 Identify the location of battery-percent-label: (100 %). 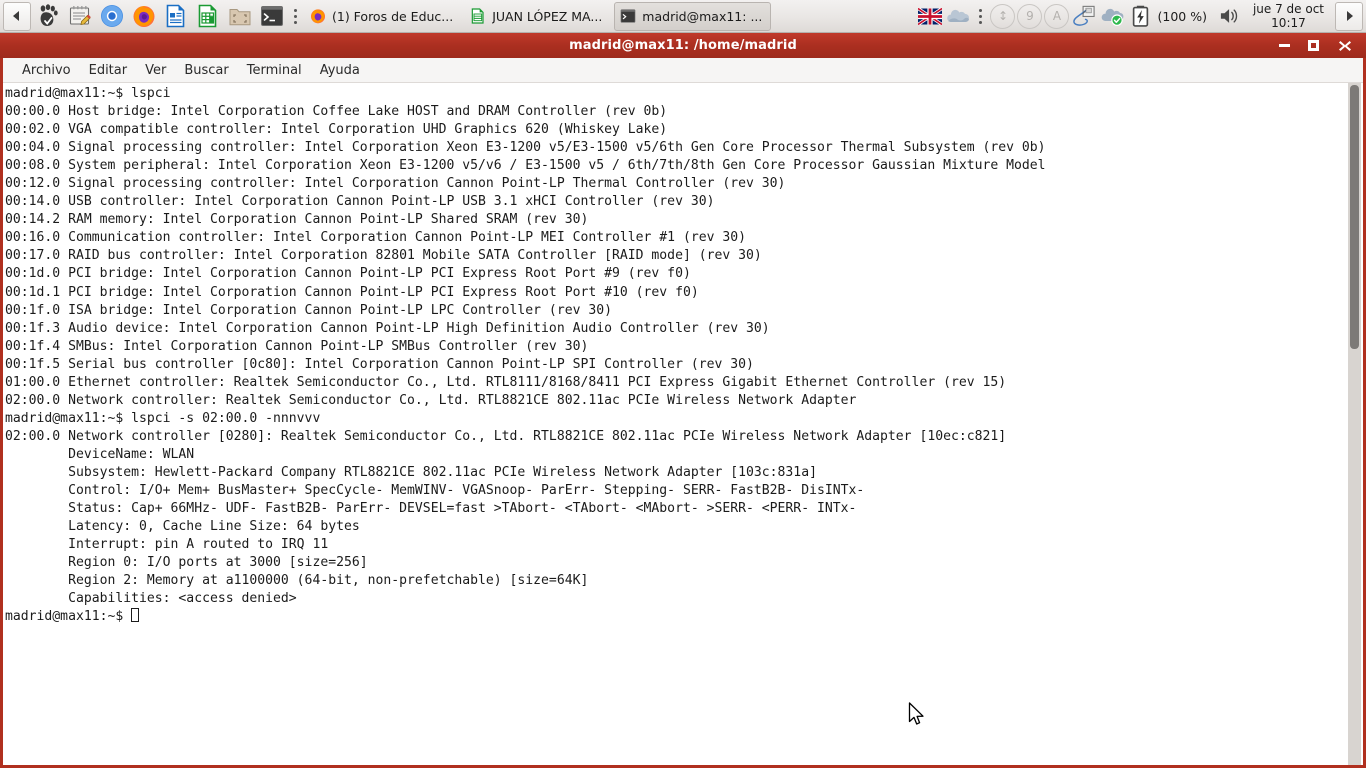
(1182, 16).